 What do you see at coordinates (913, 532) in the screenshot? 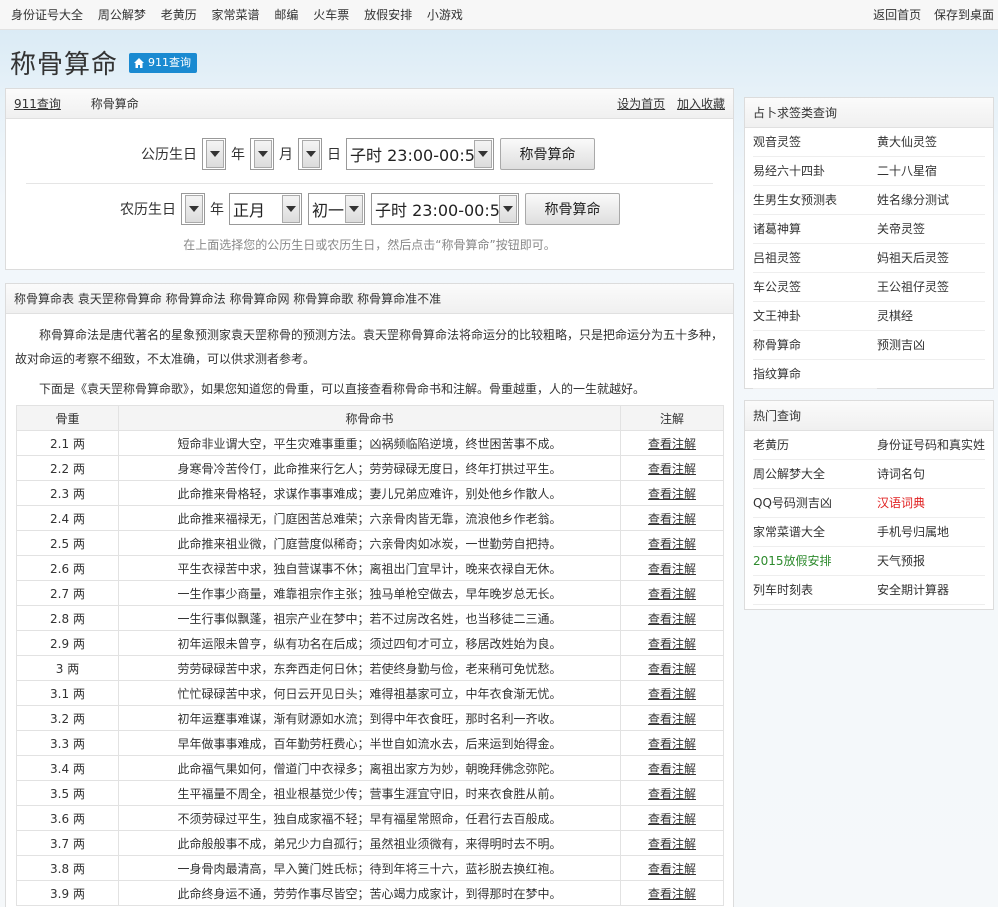
I see `sidebar-link: 手机号归属地` at bounding box center [913, 532].